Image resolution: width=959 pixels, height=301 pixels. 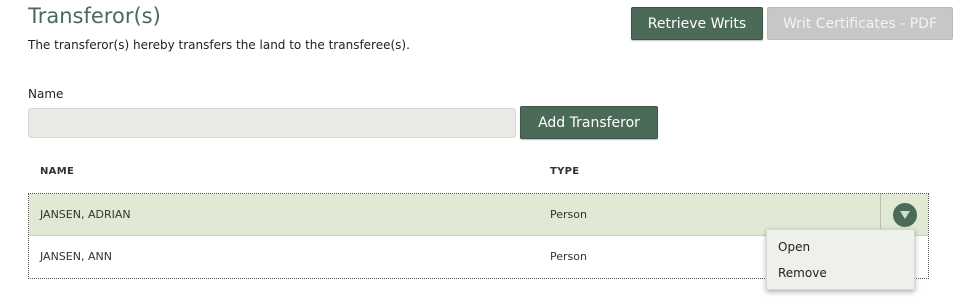 I want to click on row-name-cell: JANSEN, ADRIAN, so click(x=85, y=214).